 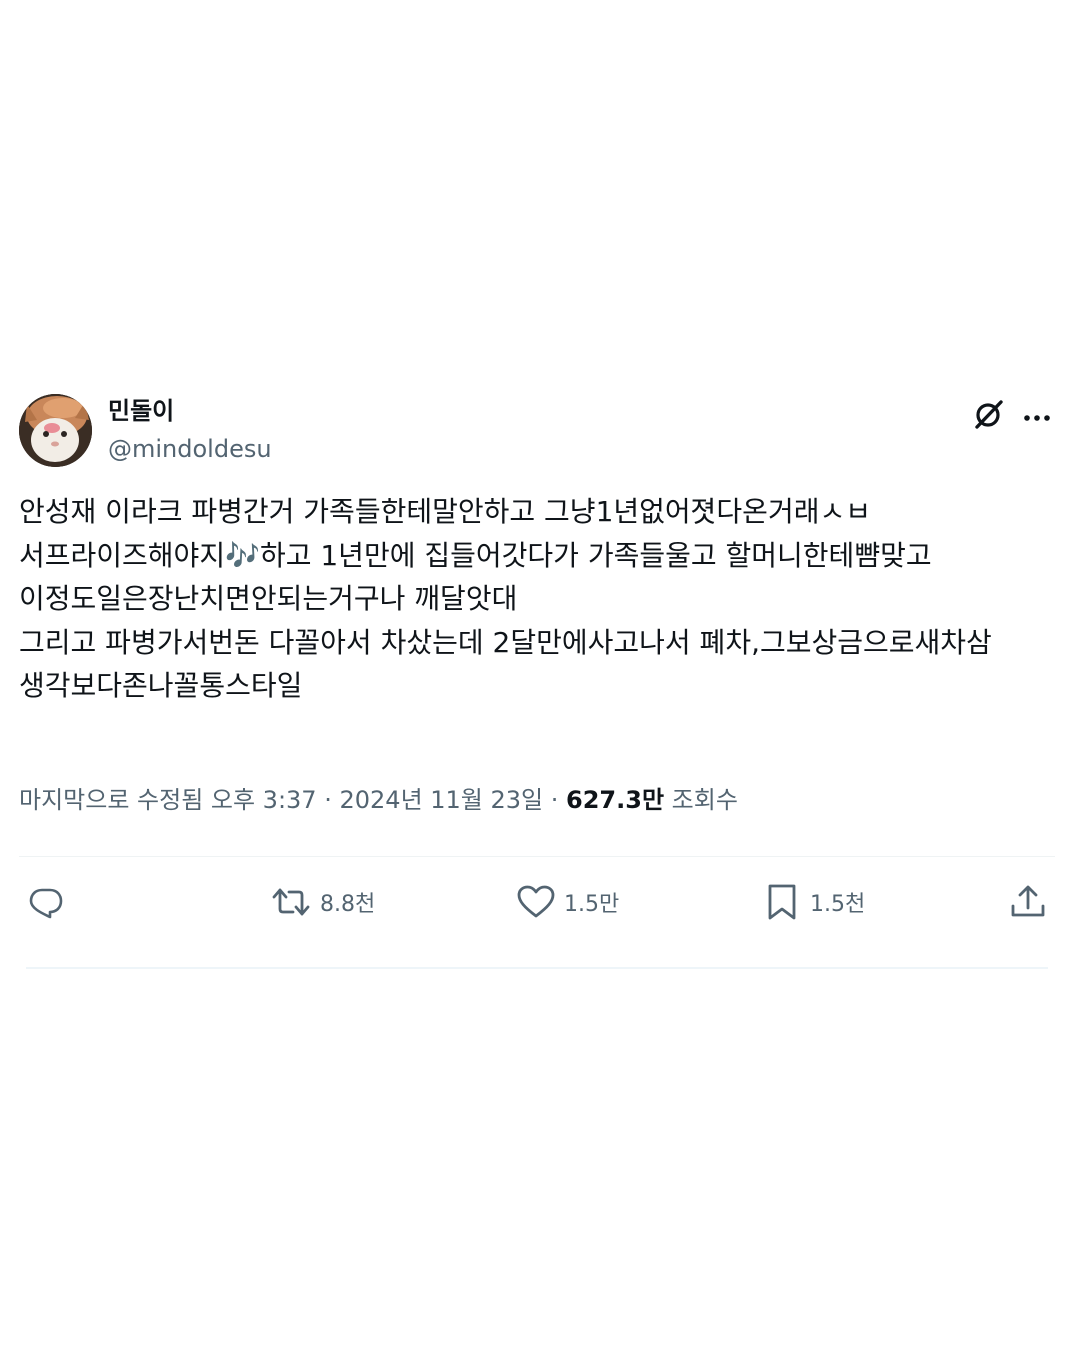 I want to click on more-options-button, so click(x=1037, y=414).